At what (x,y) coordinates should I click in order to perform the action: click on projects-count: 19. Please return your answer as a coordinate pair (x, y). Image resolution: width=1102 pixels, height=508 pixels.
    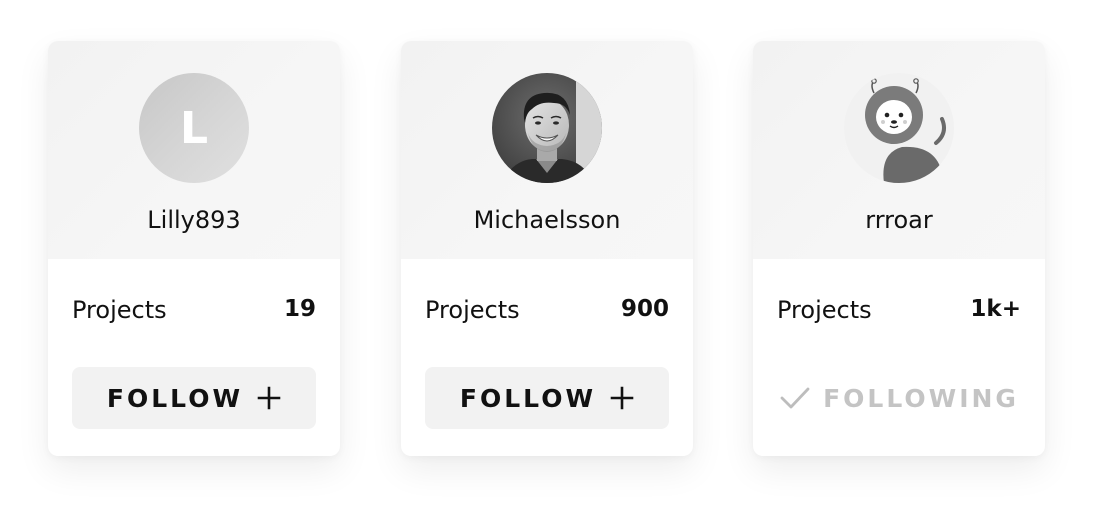
    Looking at the image, I should click on (299, 309).